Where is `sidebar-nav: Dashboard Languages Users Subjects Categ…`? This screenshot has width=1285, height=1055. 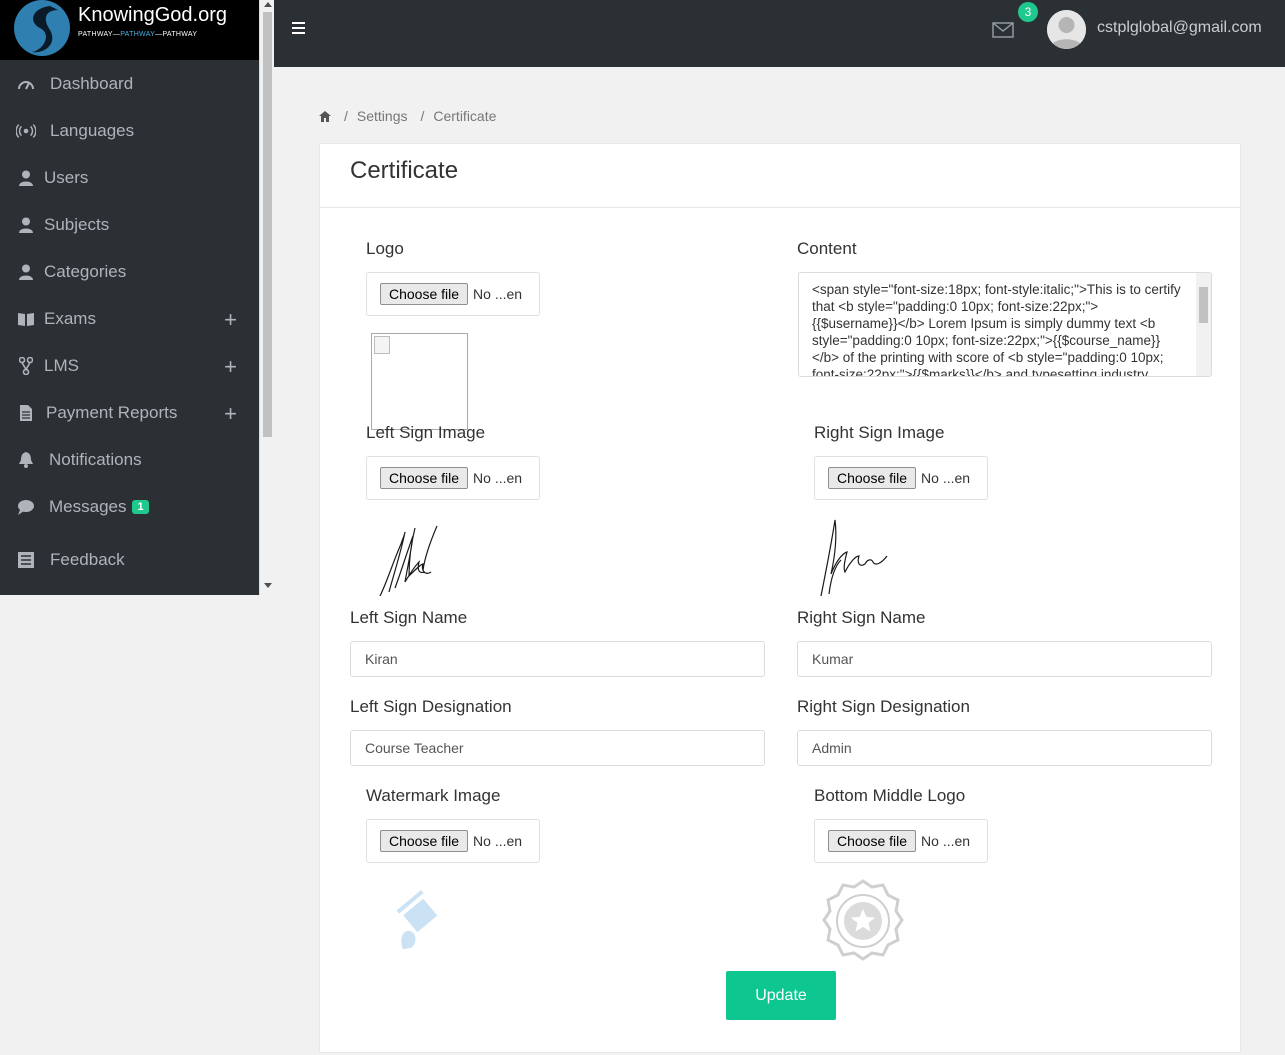 sidebar-nav: Dashboard Languages Users Subjects Categ… is located at coordinates (129, 325).